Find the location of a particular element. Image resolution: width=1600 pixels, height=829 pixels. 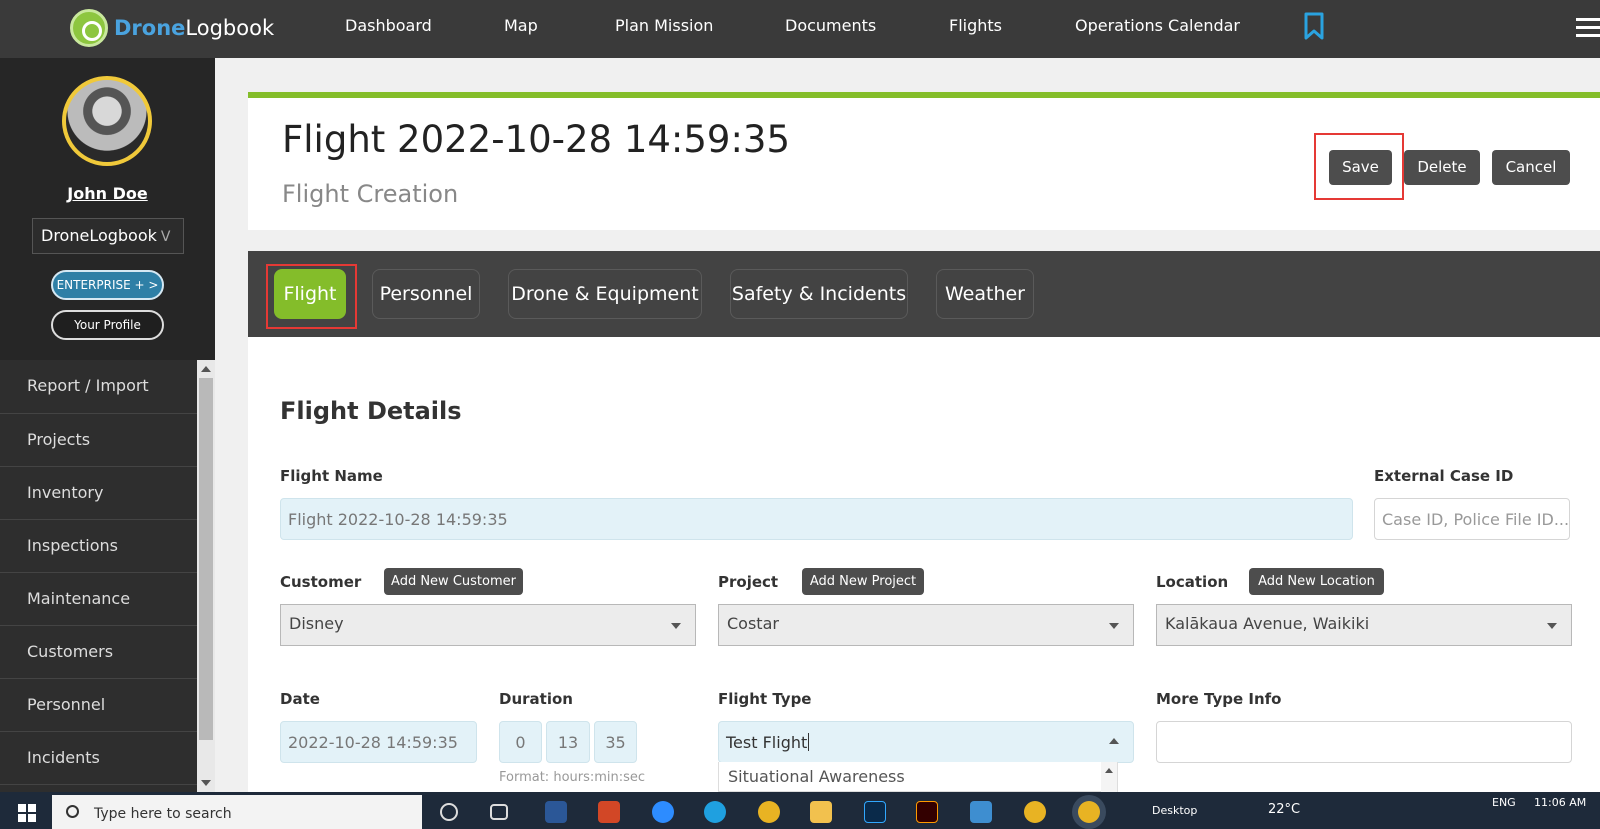

duration-format-hint: Format: hours:min:sec is located at coordinates (572, 777).